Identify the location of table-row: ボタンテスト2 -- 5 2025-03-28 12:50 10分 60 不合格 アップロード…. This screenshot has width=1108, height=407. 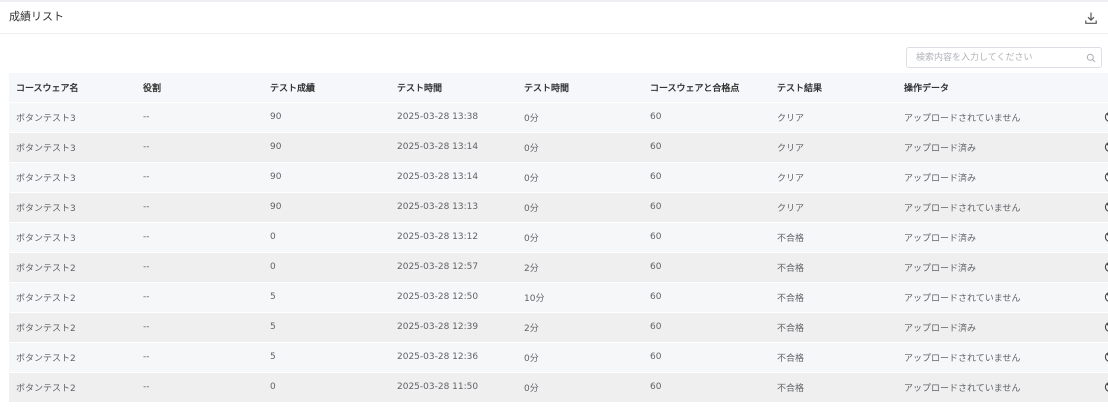
(558, 297).